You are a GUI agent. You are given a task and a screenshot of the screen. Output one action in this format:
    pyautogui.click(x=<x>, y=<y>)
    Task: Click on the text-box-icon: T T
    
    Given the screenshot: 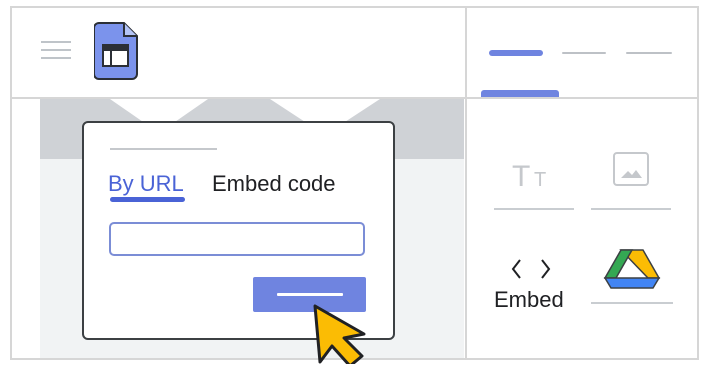 What is the action you would take?
    pyautogui.click(x=529, y=176)
    